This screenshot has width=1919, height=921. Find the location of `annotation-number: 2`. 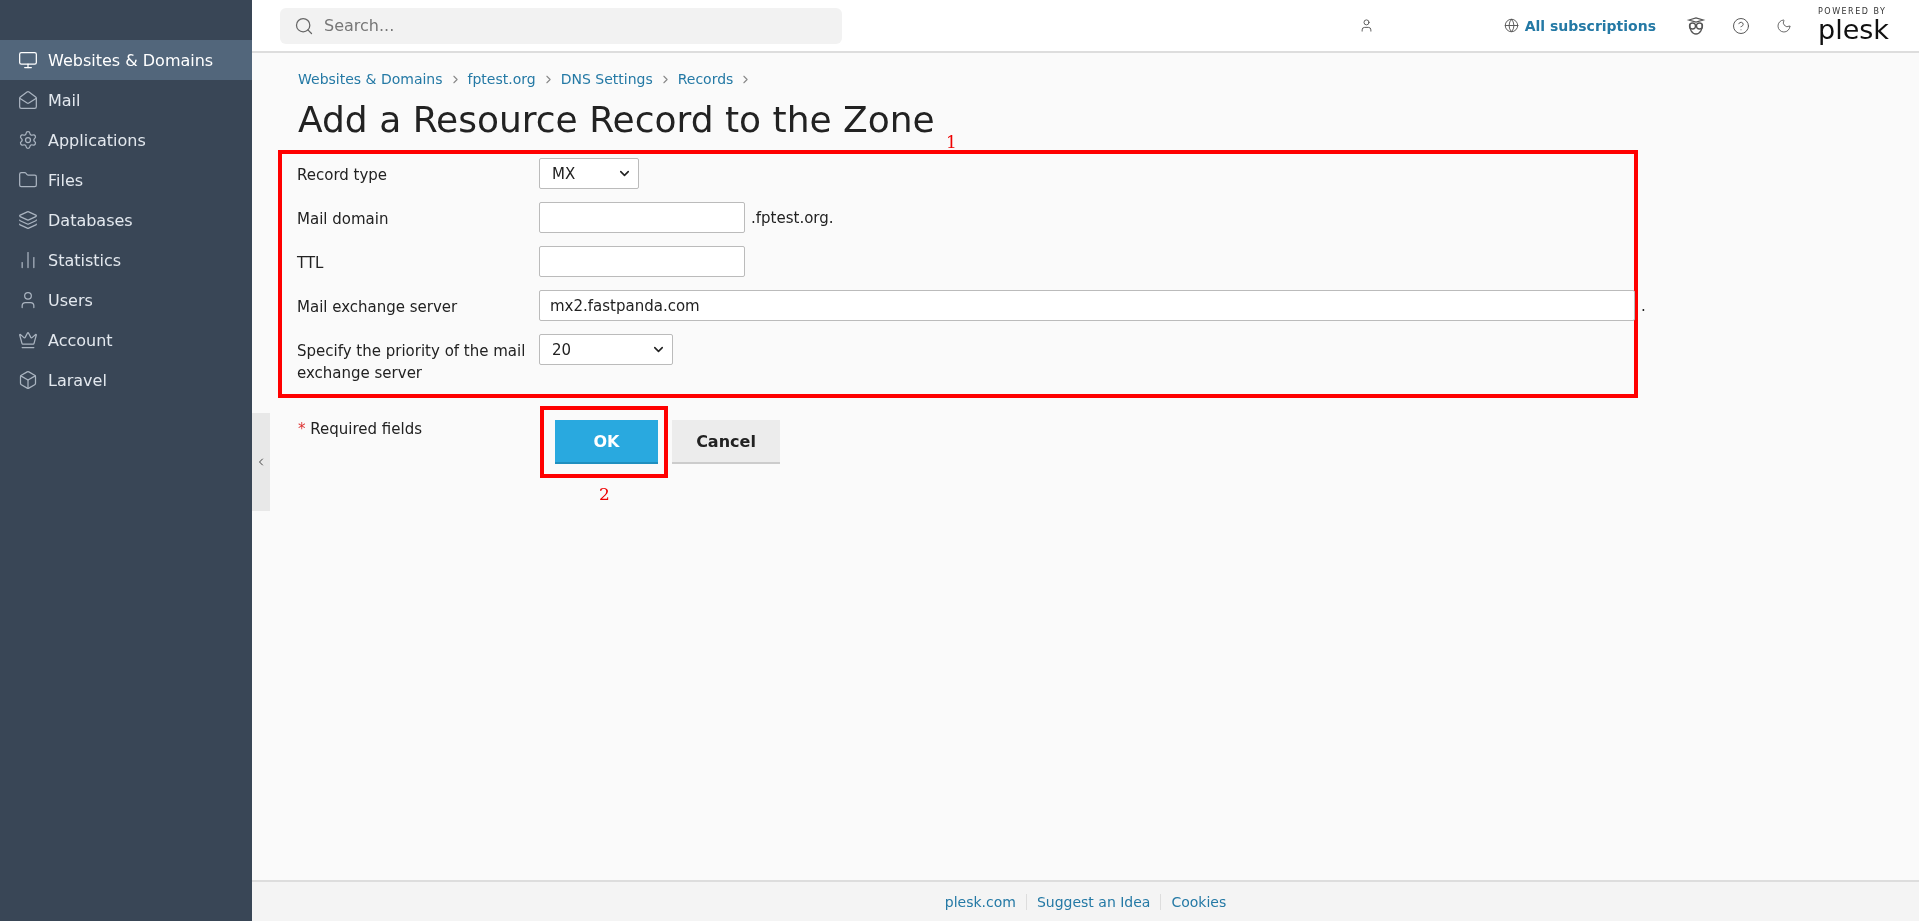

annotation-number: 2 is located at coordinates (604, 494).